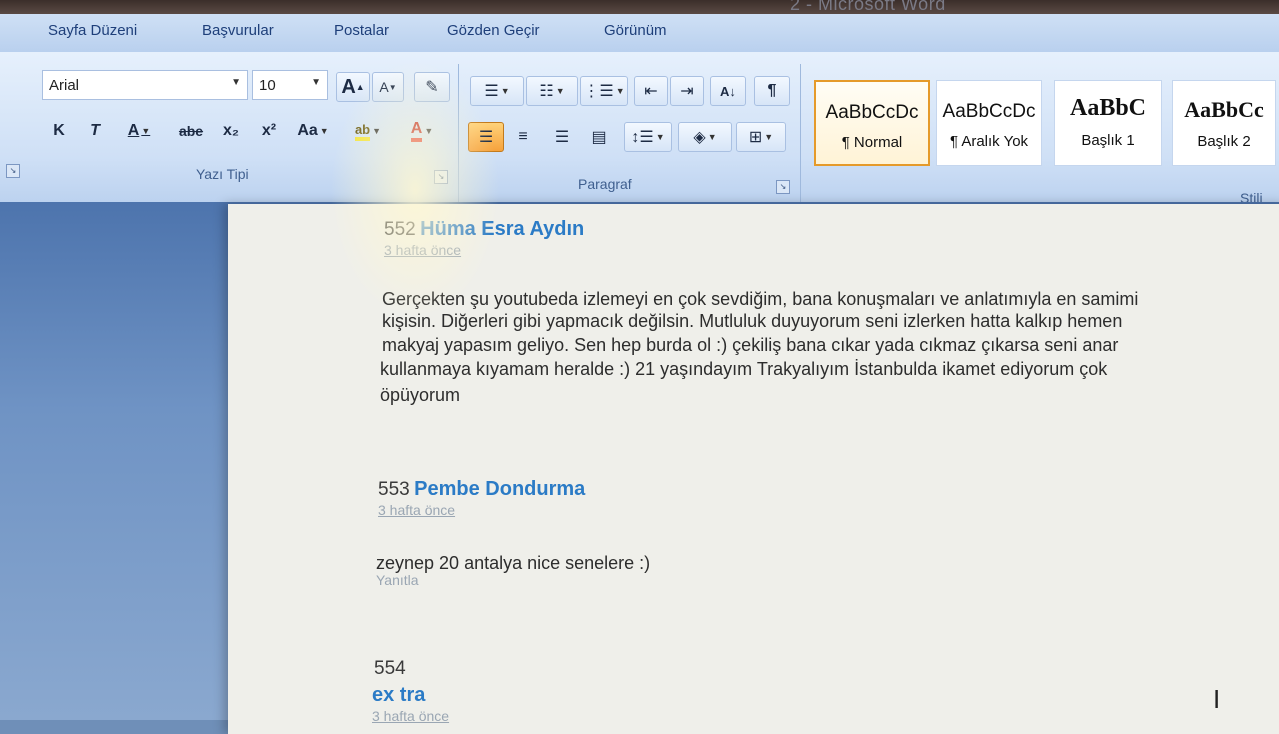  I want to click on style-name: Başlık 1, so click(1108, 140).